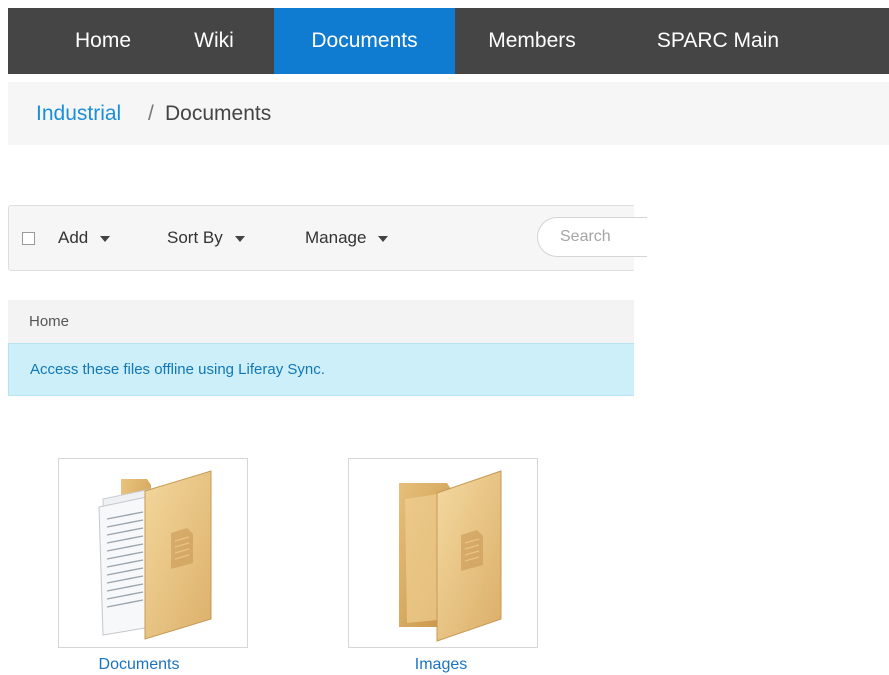 The width and height of the screenshot is (889, 675). Describe the element at coordinates (592, 237) in the screenshot. I see `search-input` at that location.